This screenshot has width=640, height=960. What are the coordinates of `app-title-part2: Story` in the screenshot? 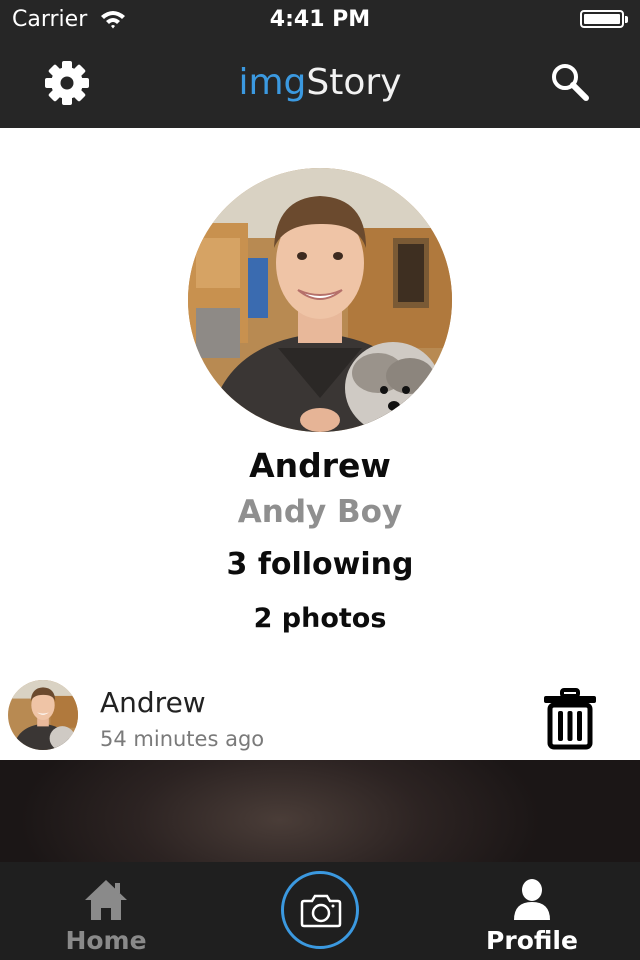 It's located at (354, 82).